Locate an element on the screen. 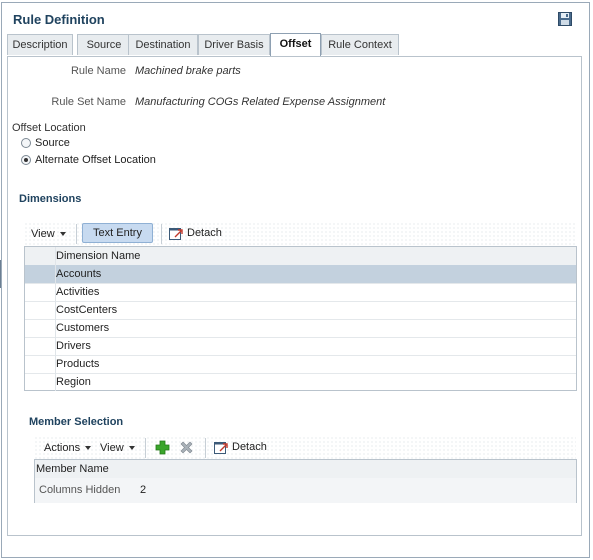 The image size is (593, 560). dimension-name-cell: CostCenters is located at coordinates (87, 310).